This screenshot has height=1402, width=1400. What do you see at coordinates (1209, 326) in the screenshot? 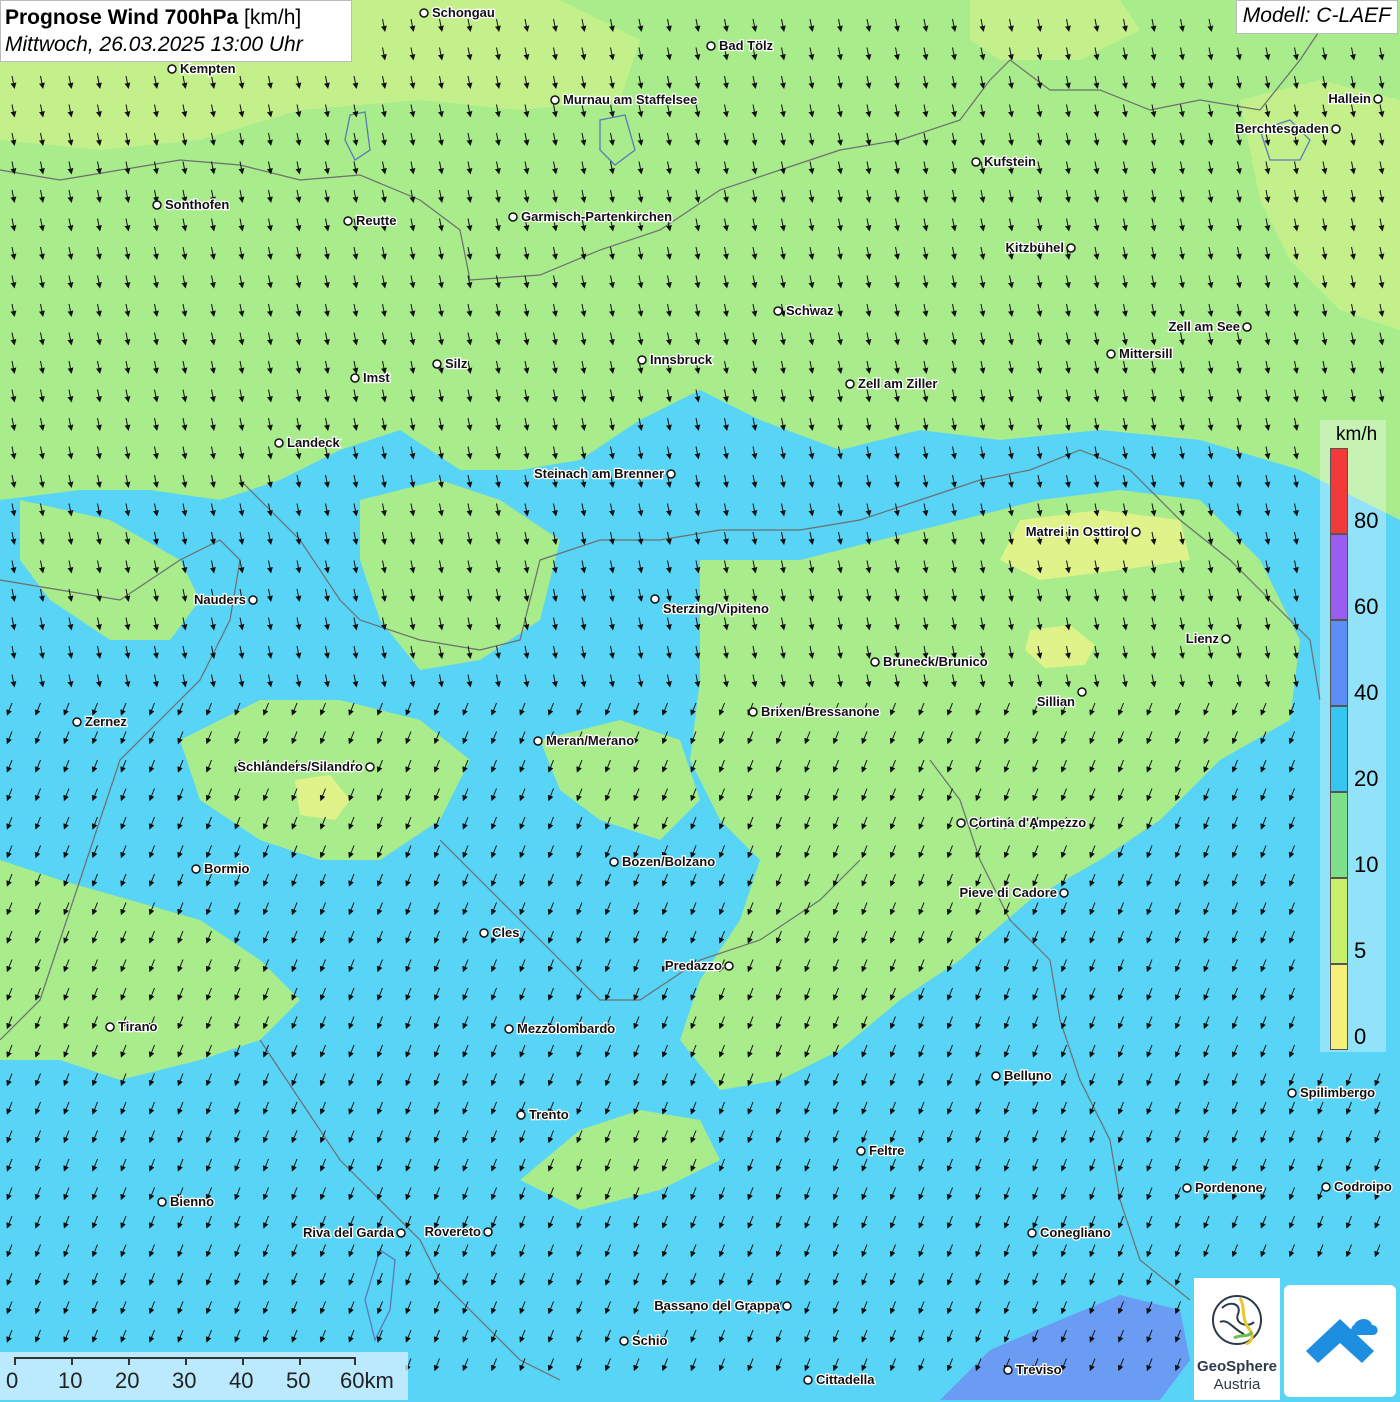
I see `city-marker: Zell am See` at bounding box center [1209, 326].